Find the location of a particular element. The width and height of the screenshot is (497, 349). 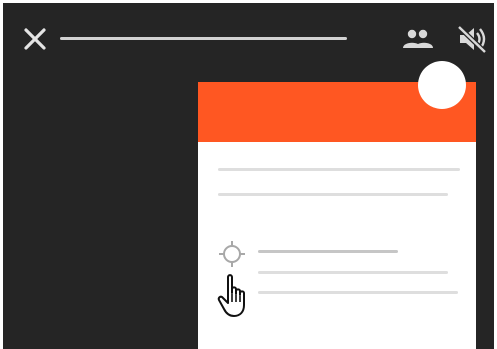

floating-action-button is located at coordinates (442, 85).